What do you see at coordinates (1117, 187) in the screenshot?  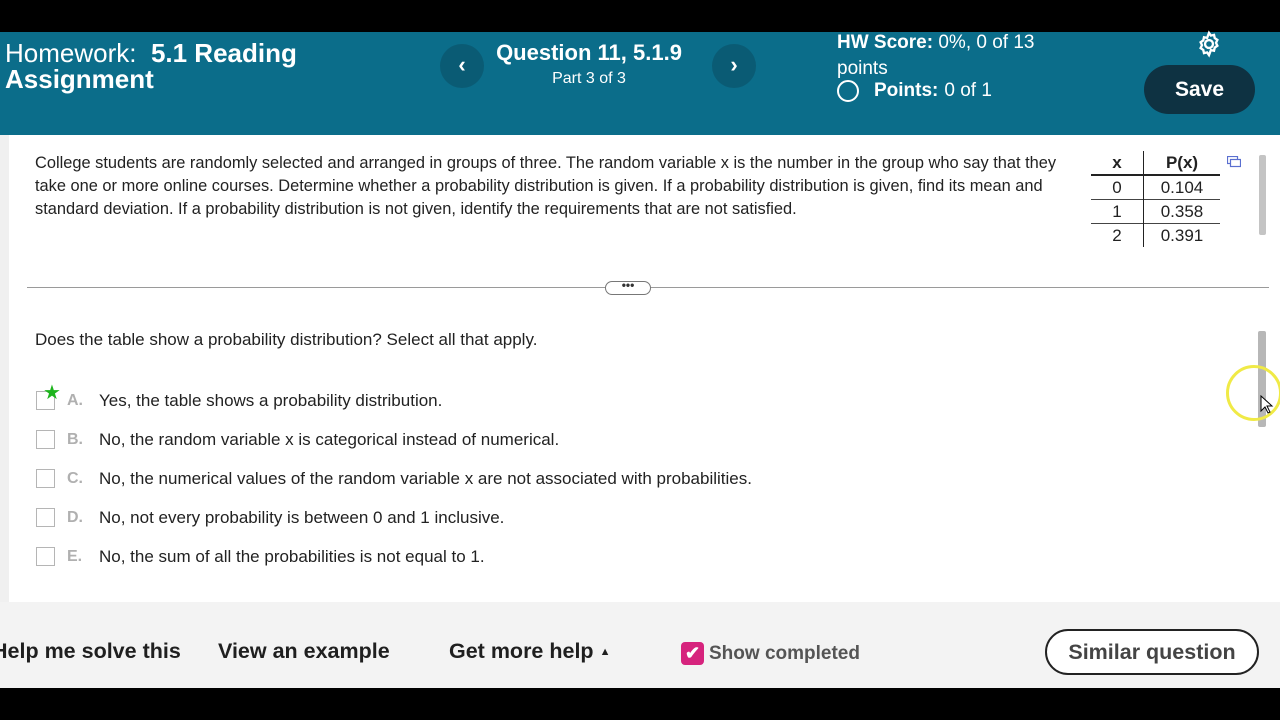 I see `table-cell-x: 0` at bounding box center [1117, 187].